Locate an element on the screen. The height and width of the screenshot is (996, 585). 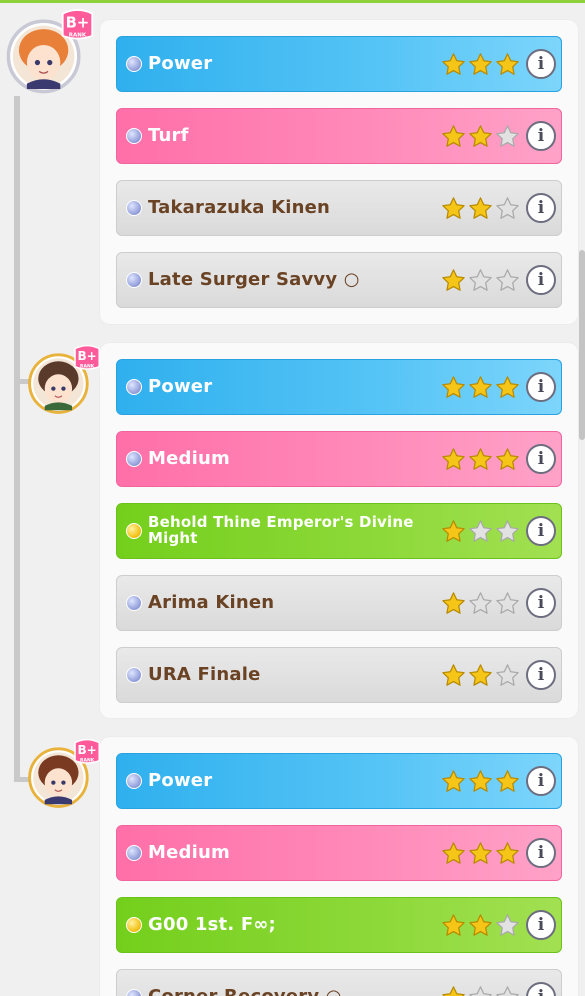
parent-avatar-1: B+ RANK is located at coordinates (49, 52).